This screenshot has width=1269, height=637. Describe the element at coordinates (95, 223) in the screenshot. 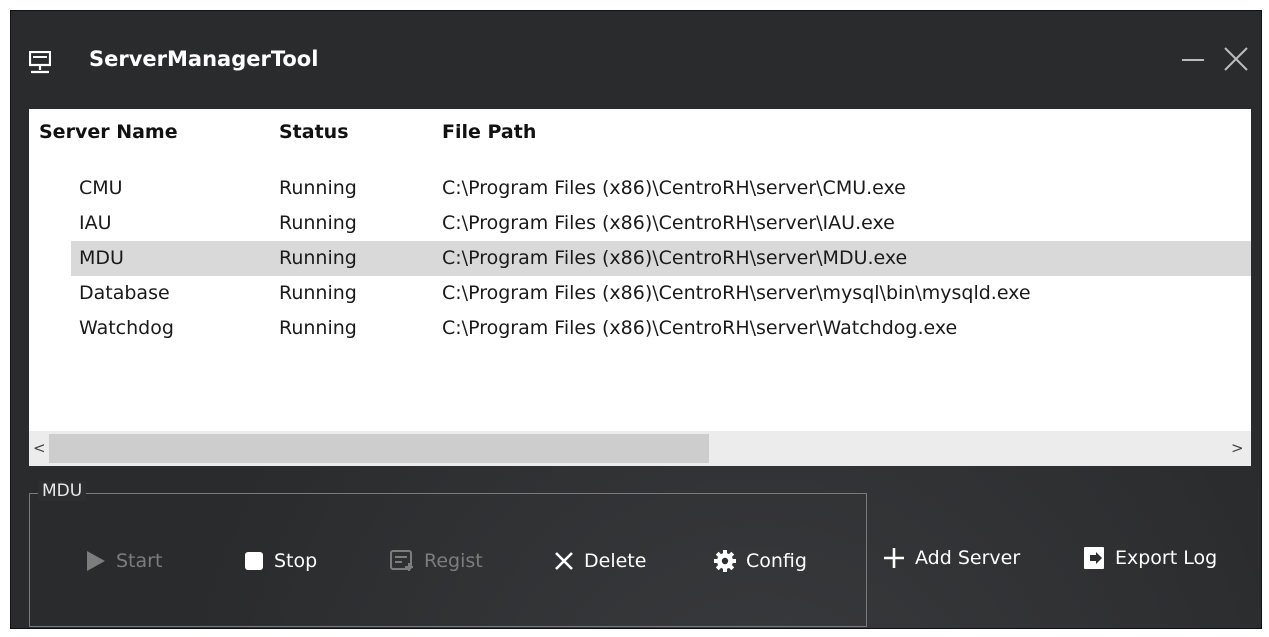

I see `server-name-cell: IAU` at that location.